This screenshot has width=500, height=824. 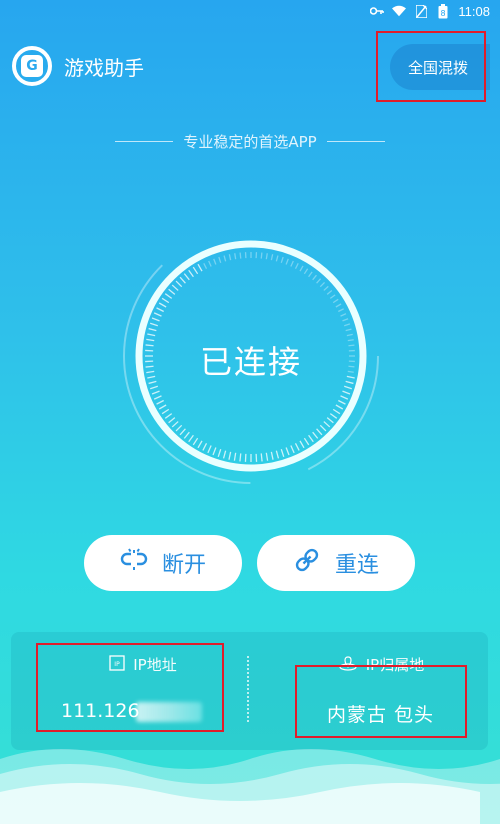 I want to click on mode-selector-button: 全国混拨, so click(x=440, y=67).